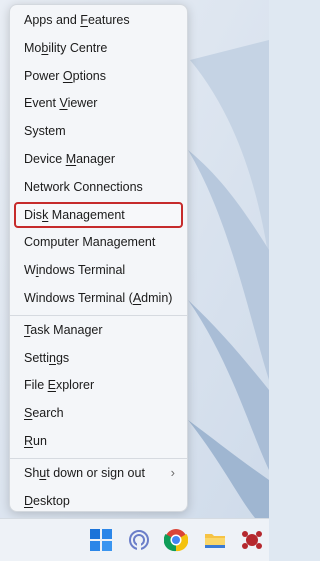  Describe the element at coordinates (83, 186) in the screenshot. I see `menu-item-label: Network Connections` at that location.